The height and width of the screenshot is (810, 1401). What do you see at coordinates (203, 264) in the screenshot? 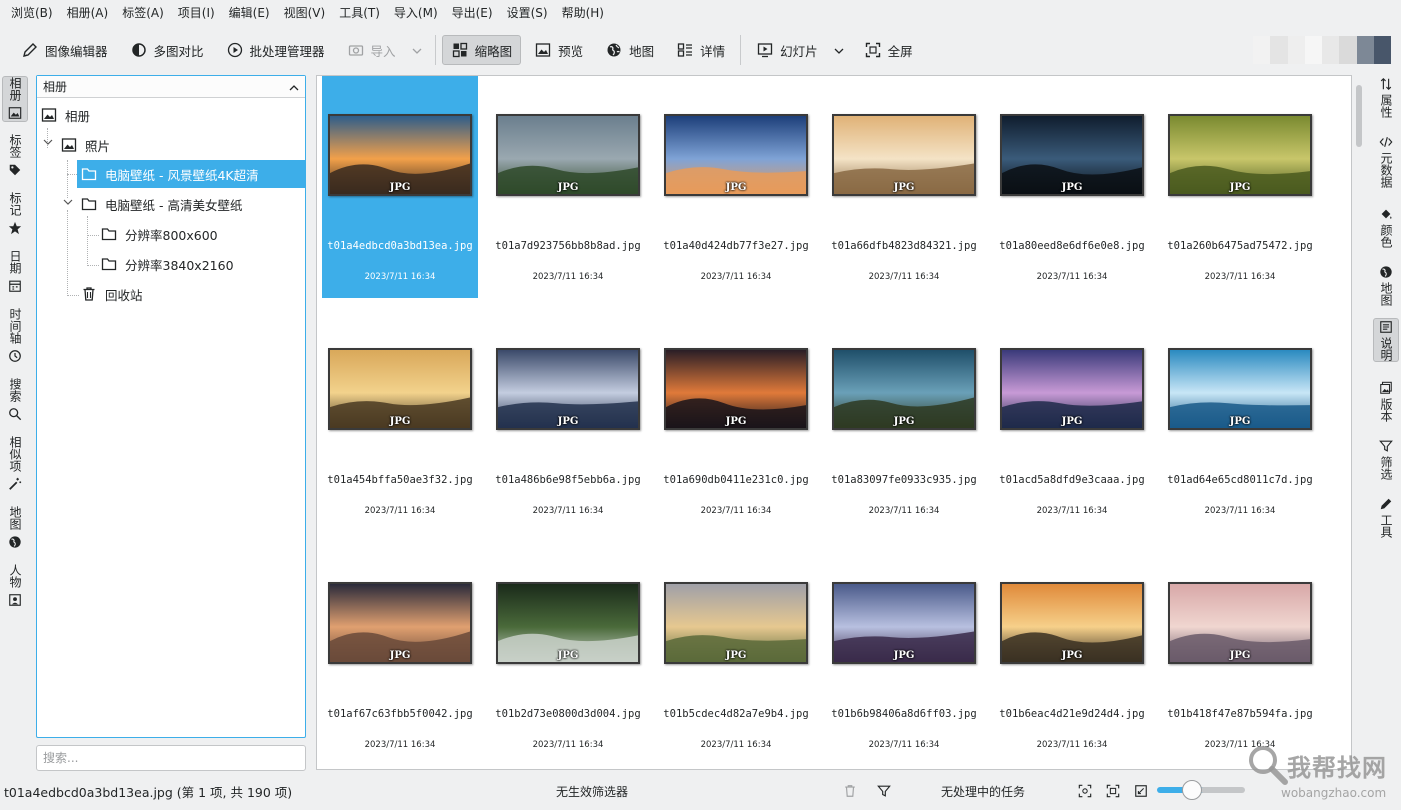
I see `tree-item-resolution-3840x2160: 分辨率3840x2160` at bounding box center [203, 264].